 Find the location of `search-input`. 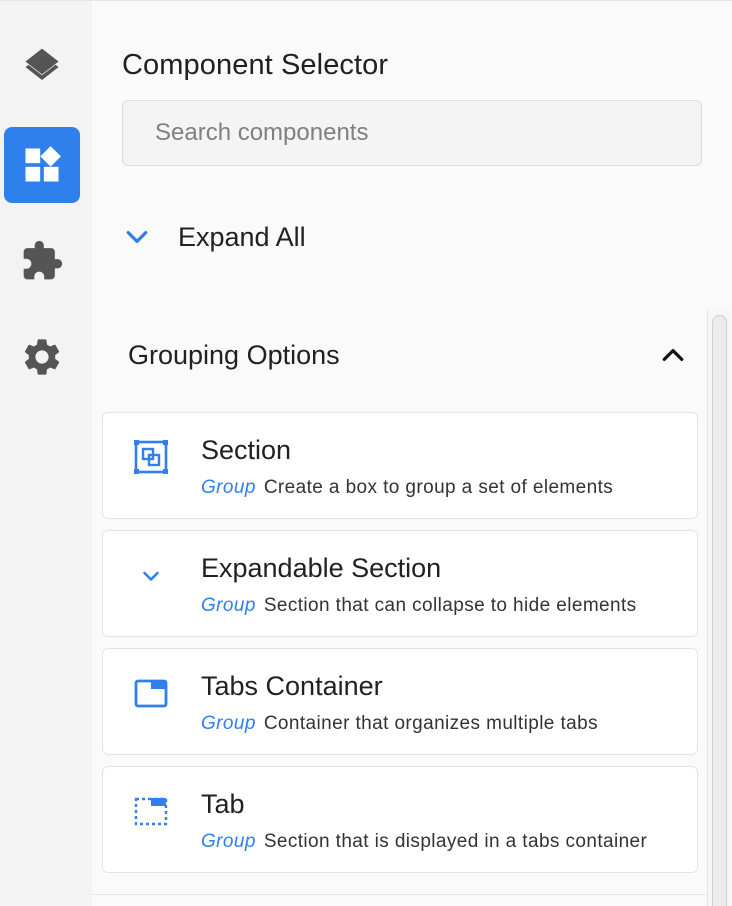

search-input is located at coordinates (412, 133).